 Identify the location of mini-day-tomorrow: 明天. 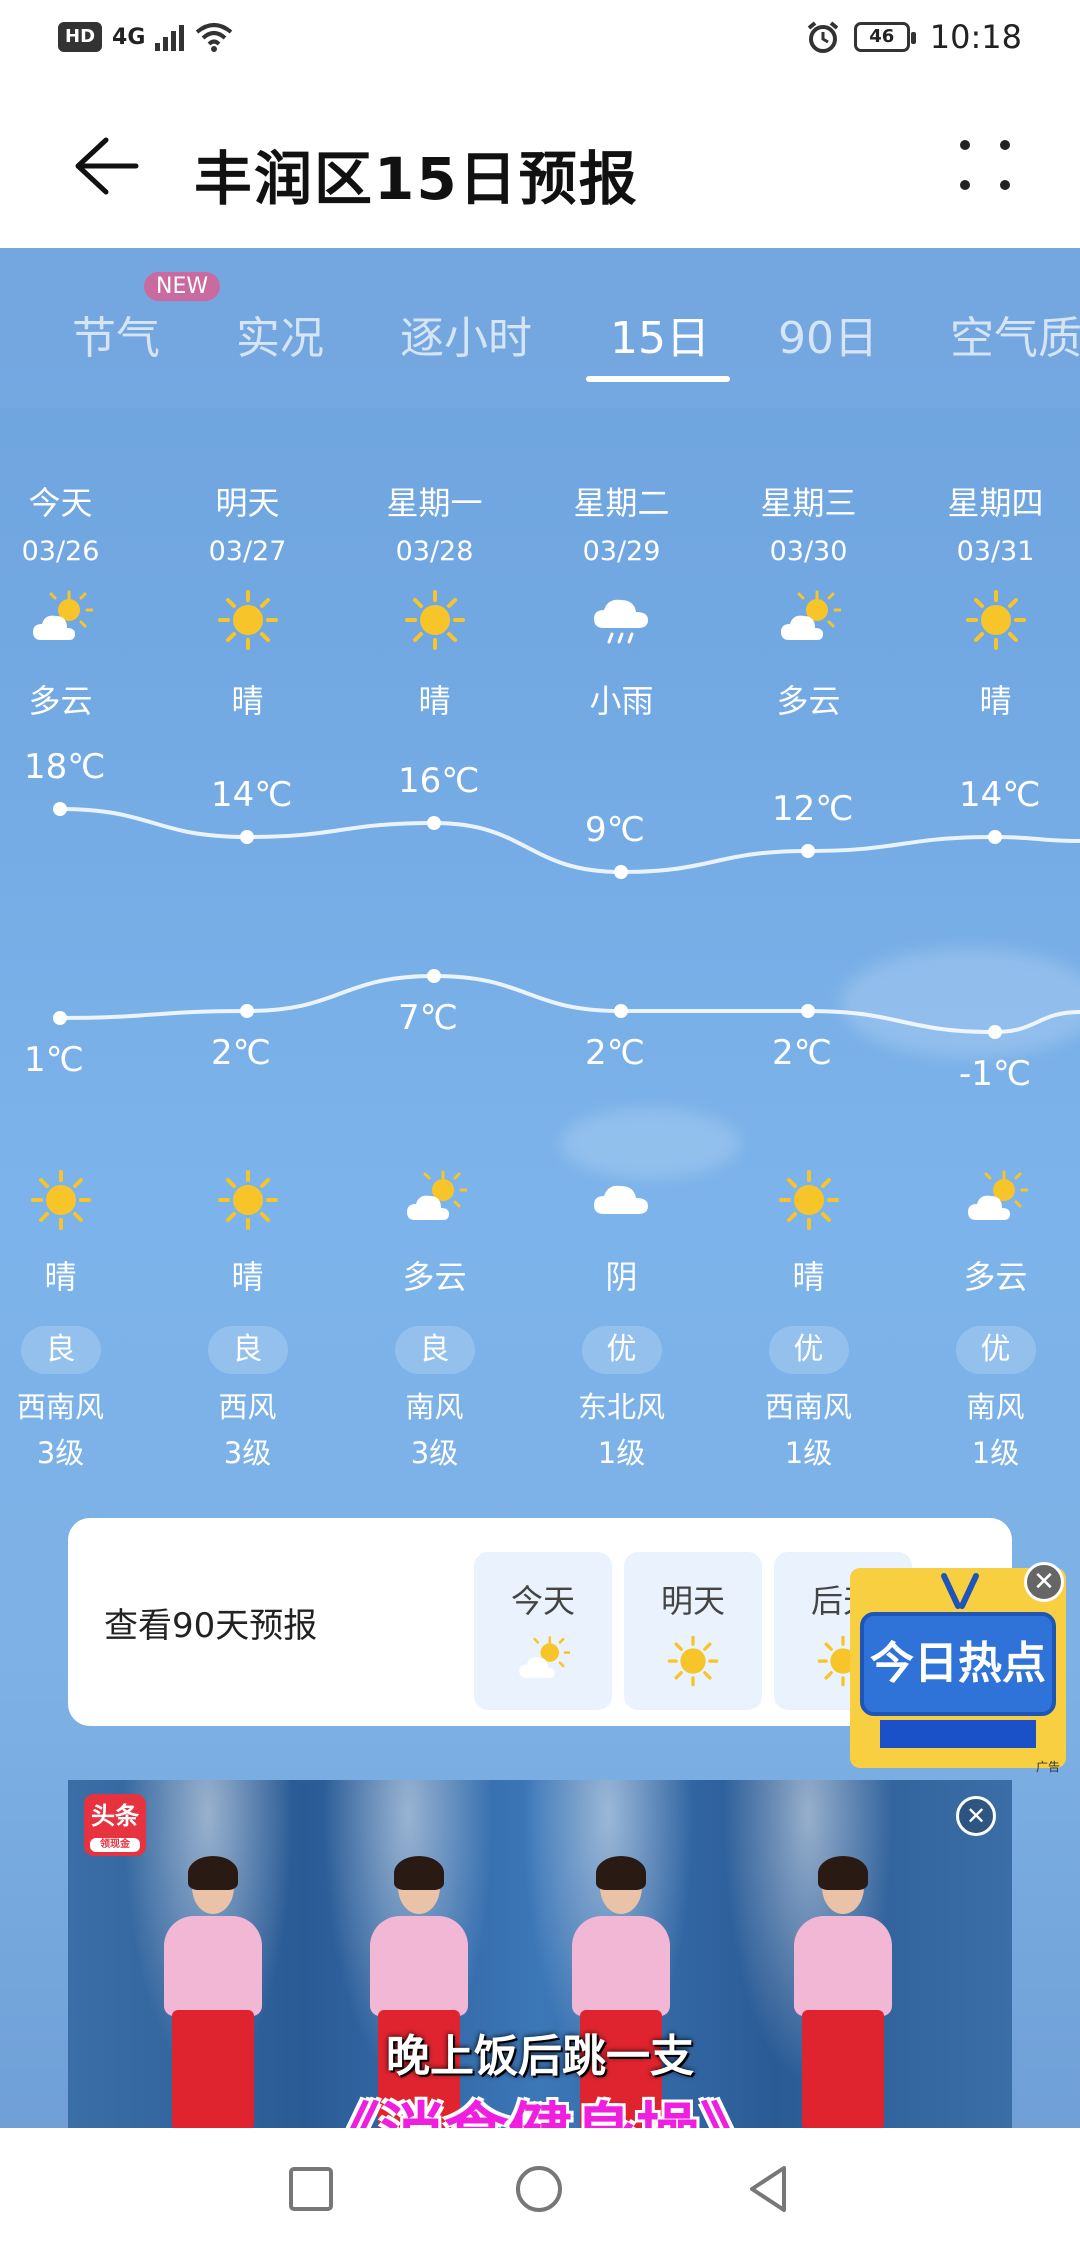
(693, 1631).